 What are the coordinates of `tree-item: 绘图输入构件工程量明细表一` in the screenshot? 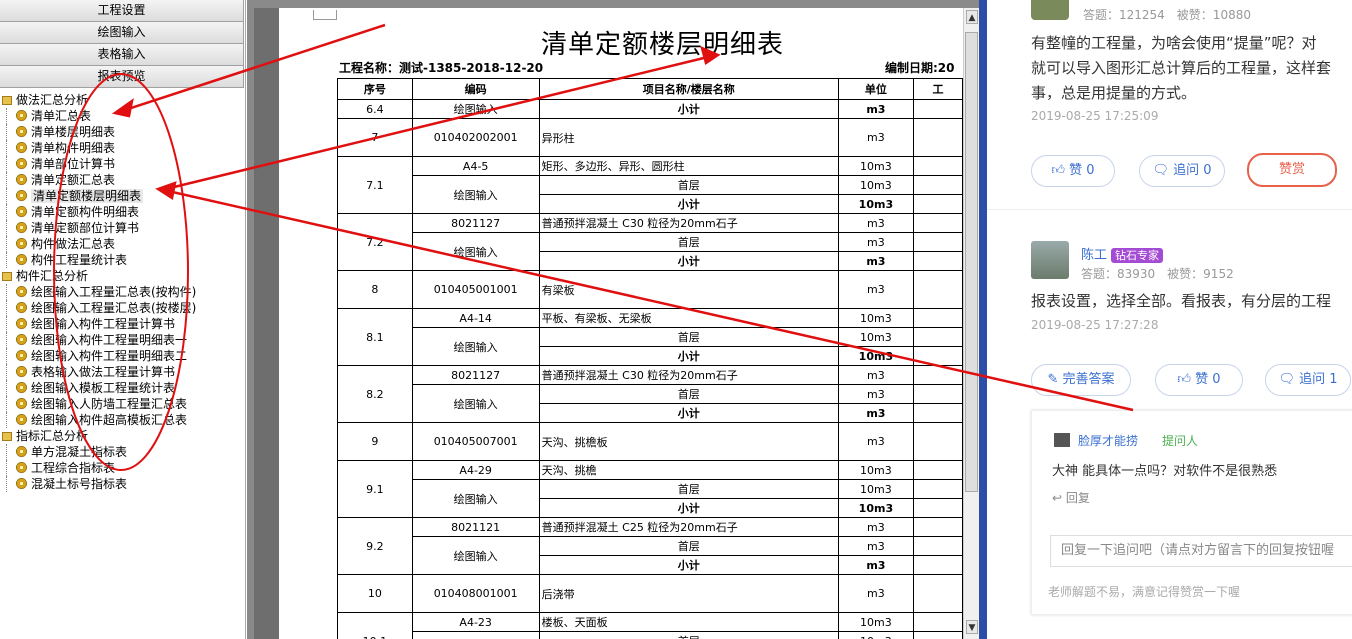 It's located at (122, 340).